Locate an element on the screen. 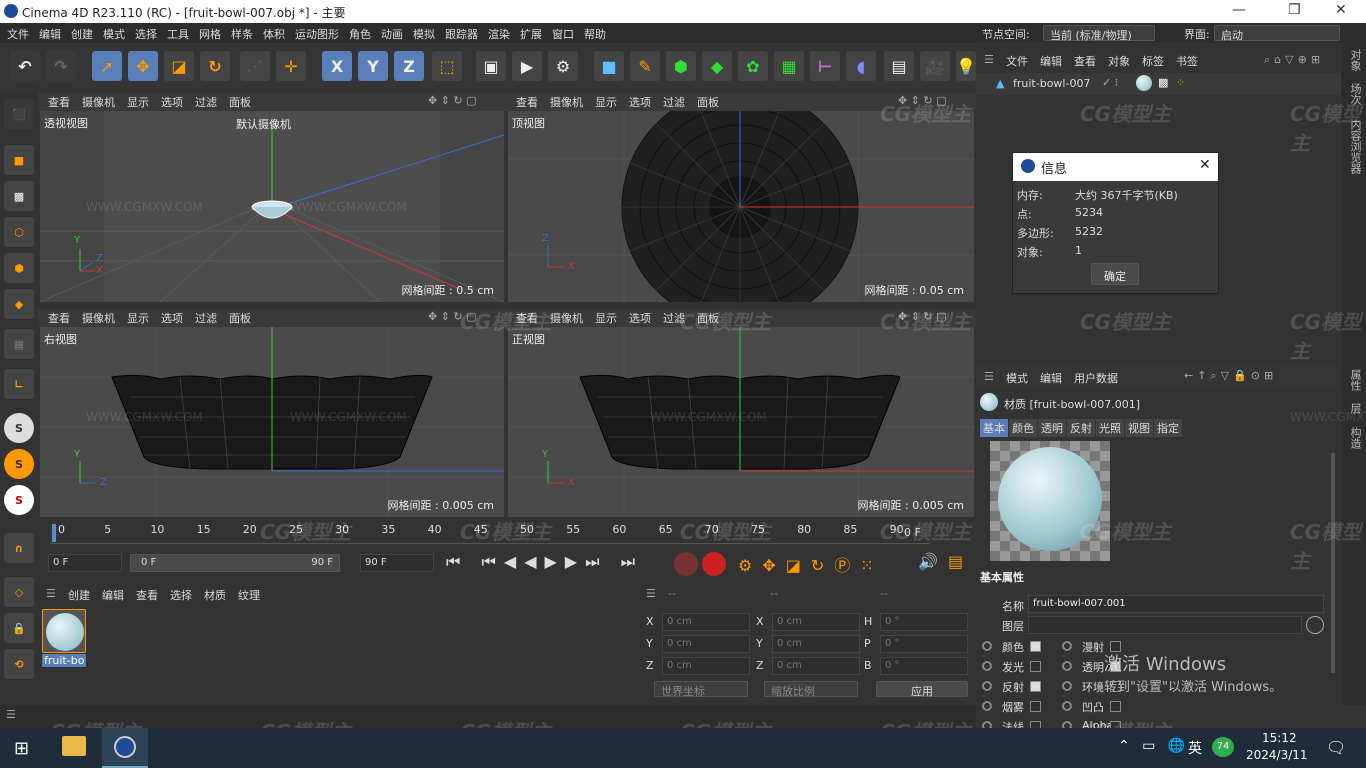 The image size is (1366, 768). snap-icon: S is located at coordinates (19, 428).